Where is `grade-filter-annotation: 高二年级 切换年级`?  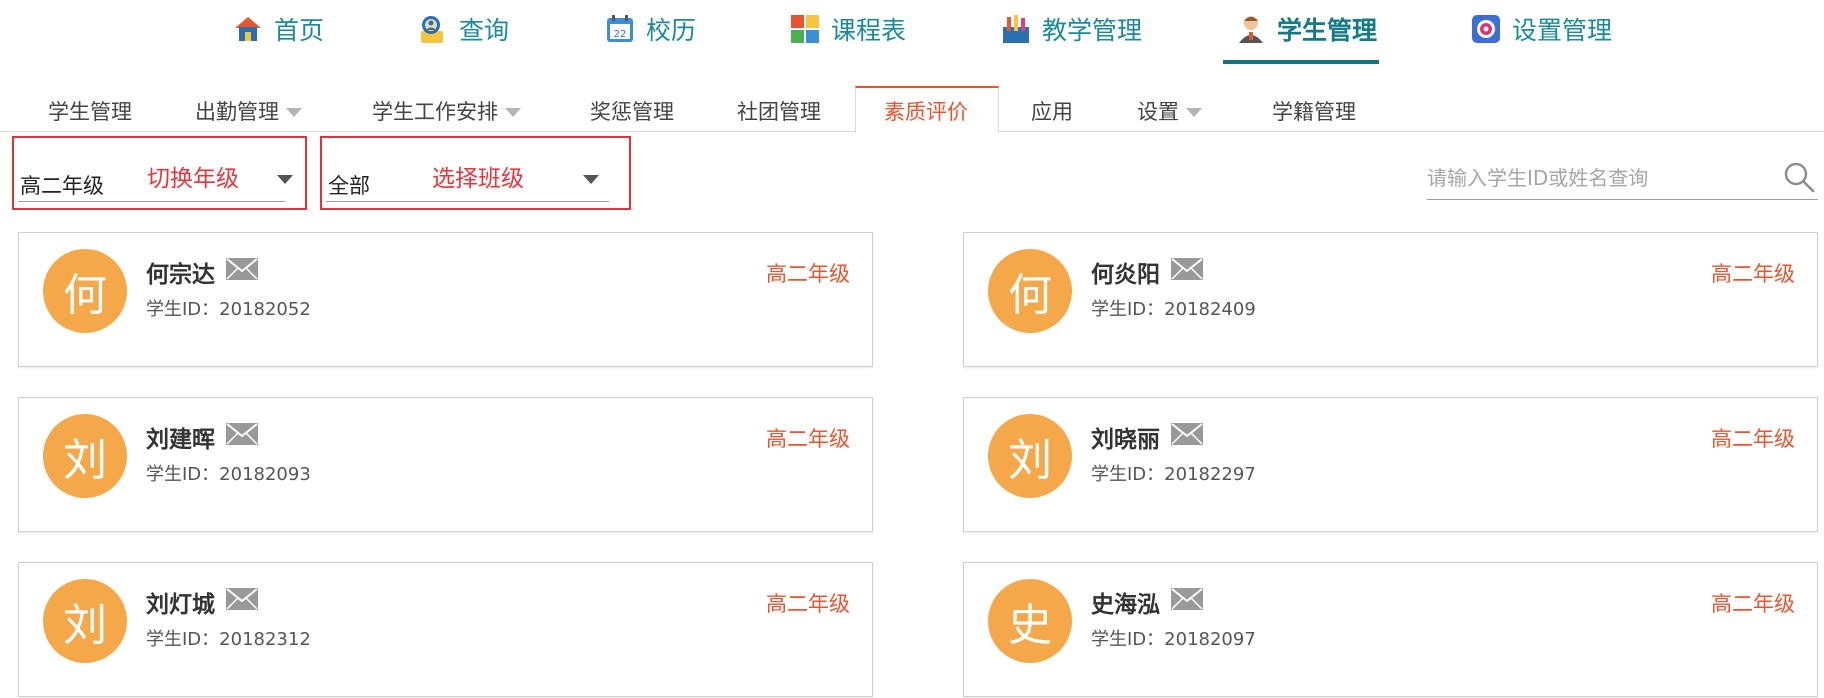 grade-filter-annotation: 高二年级 切换年级 is located at coordinates (159, 173).